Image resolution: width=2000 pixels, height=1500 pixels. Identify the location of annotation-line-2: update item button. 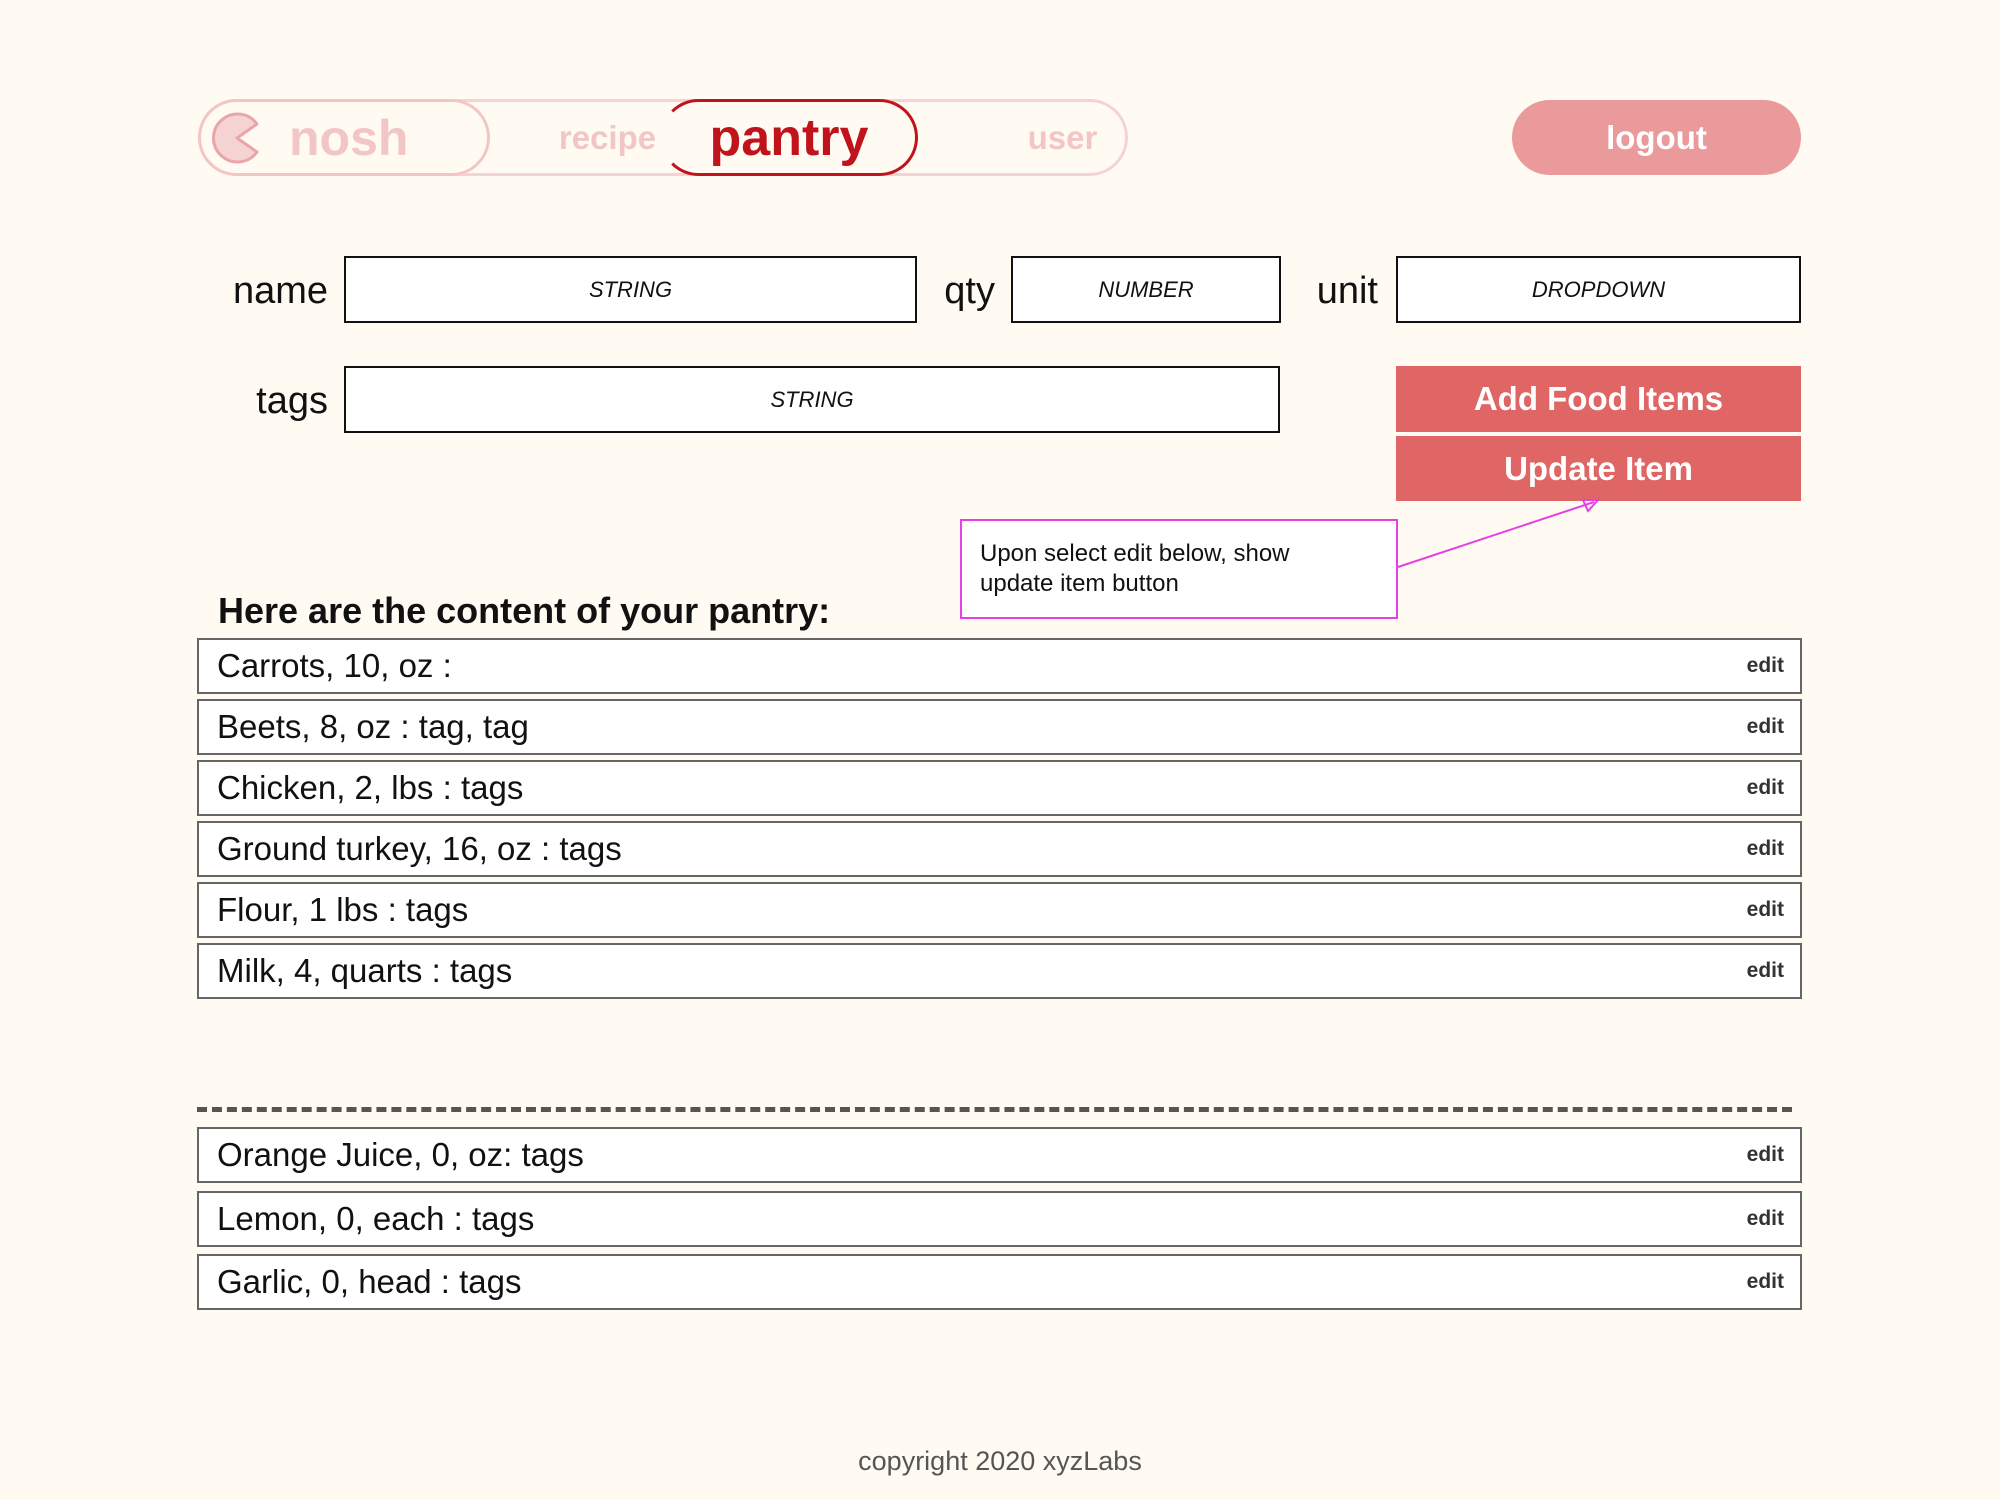
(1079, 583).